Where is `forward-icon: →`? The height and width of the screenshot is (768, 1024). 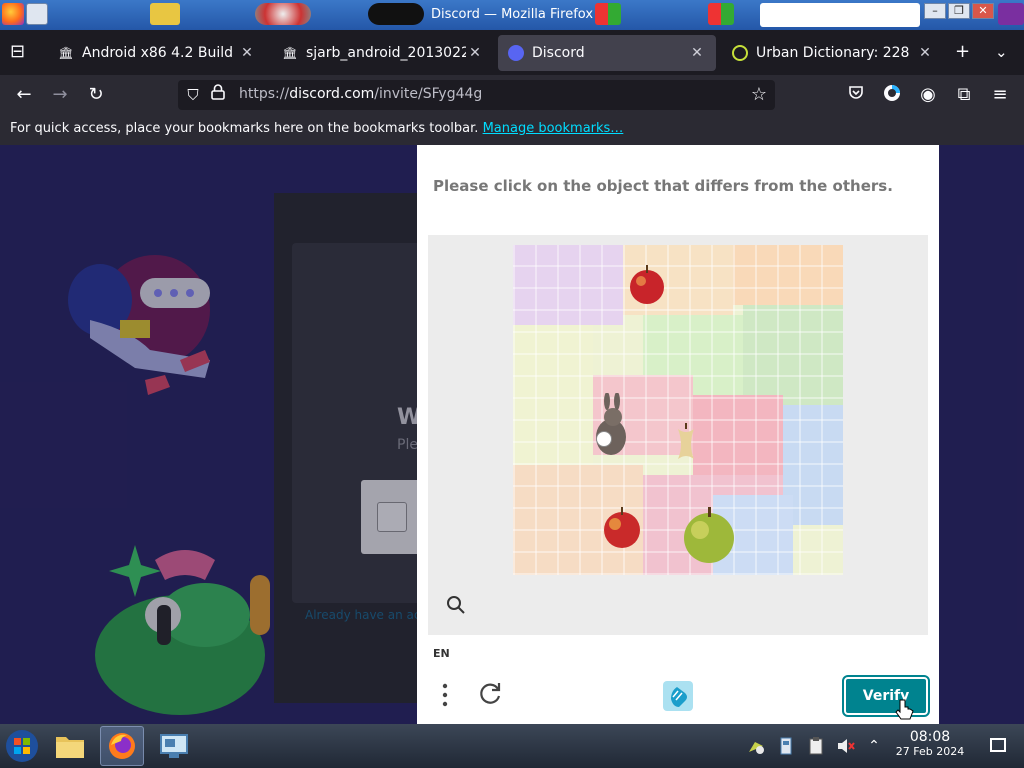
forward-icon: → is located at coordinates (60, 95).